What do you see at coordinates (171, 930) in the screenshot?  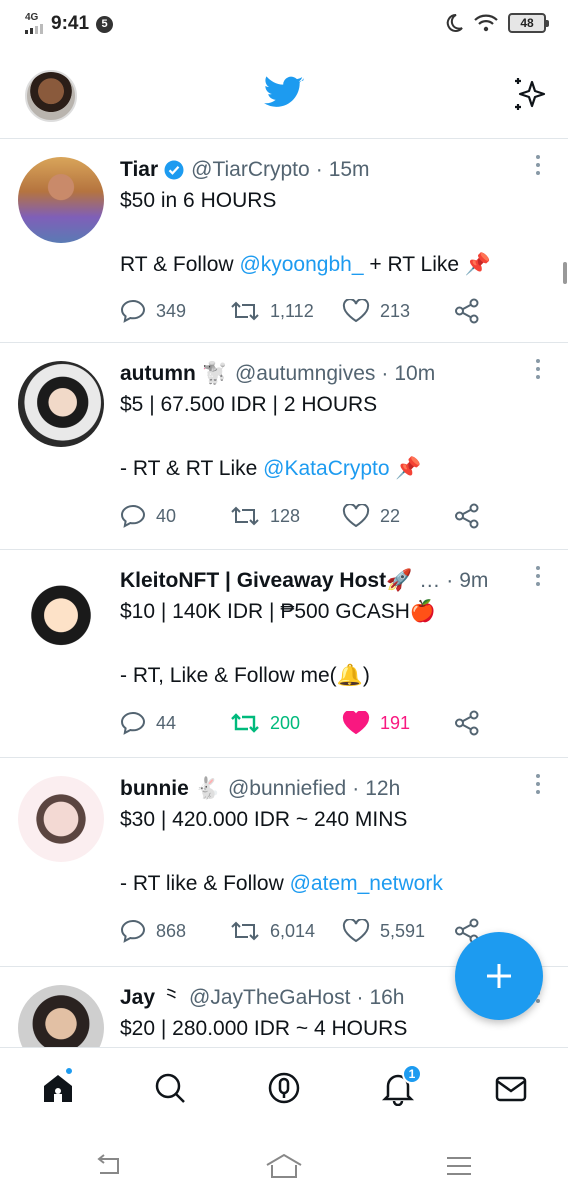 I see `reply-count: 868` at bounding box center [171, 930].